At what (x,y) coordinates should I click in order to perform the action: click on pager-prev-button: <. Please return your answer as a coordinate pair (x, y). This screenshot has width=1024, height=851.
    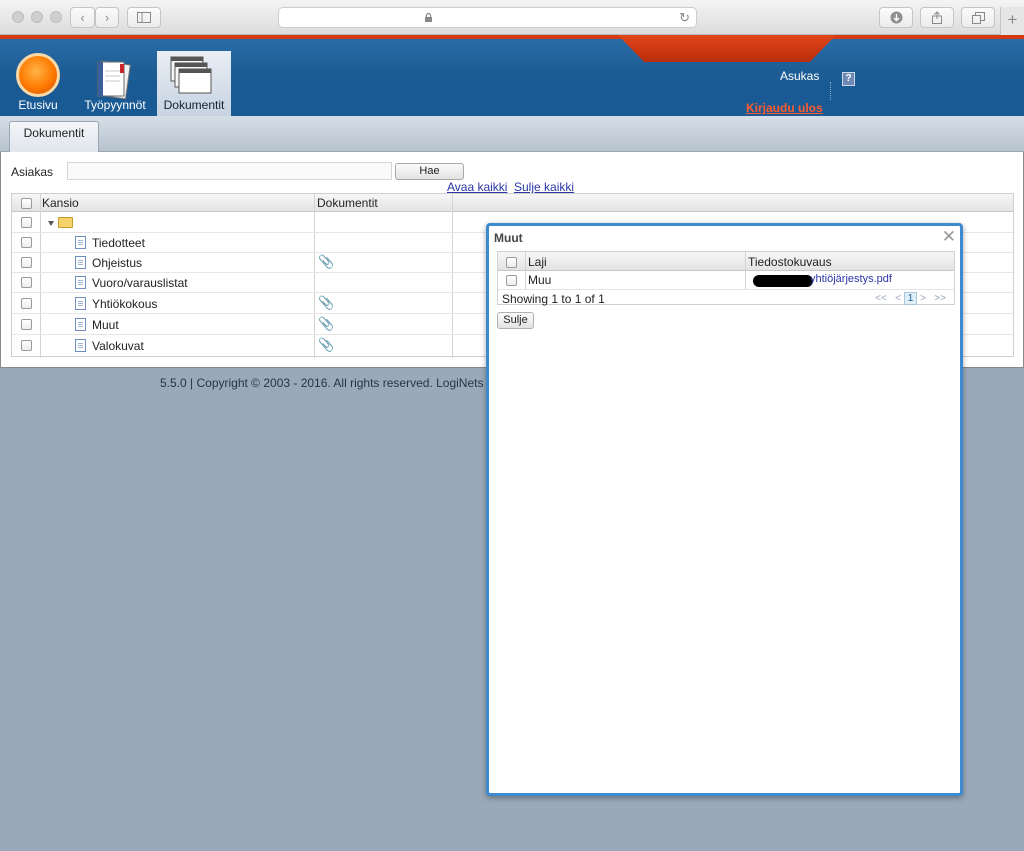
    Looking at the image, I should click on (898, 298).